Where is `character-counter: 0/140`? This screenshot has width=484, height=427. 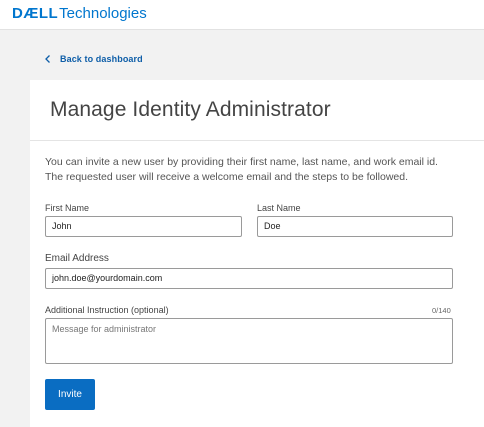
character-counter: 0/140 is located at coordinates (441, 310).